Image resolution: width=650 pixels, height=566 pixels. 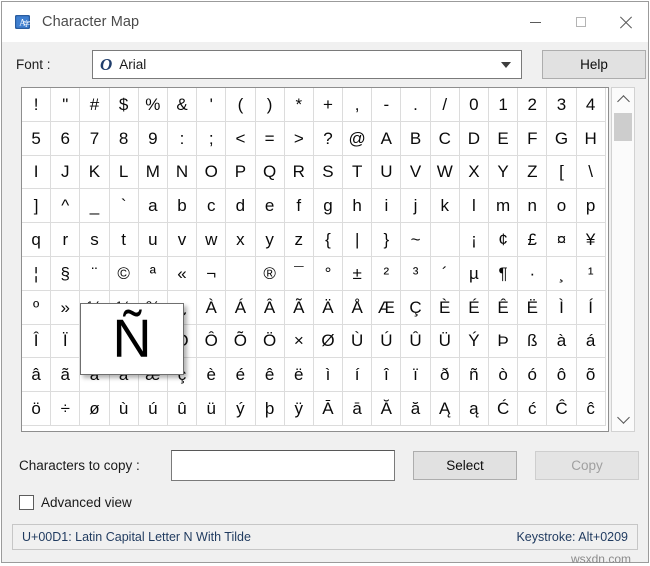 What do you see at coordinates (182, 409) in the screenshot?
I see `character-cell: û` at bounding box center [182, 409].